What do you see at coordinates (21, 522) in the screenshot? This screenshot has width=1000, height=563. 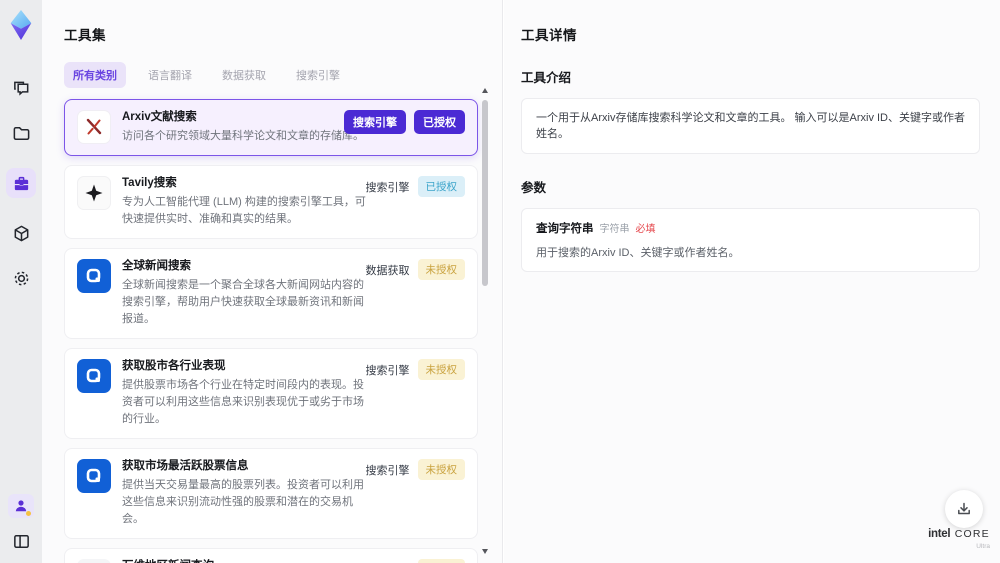 I see `sidebar-bottom` at bounding box center [21, 522].